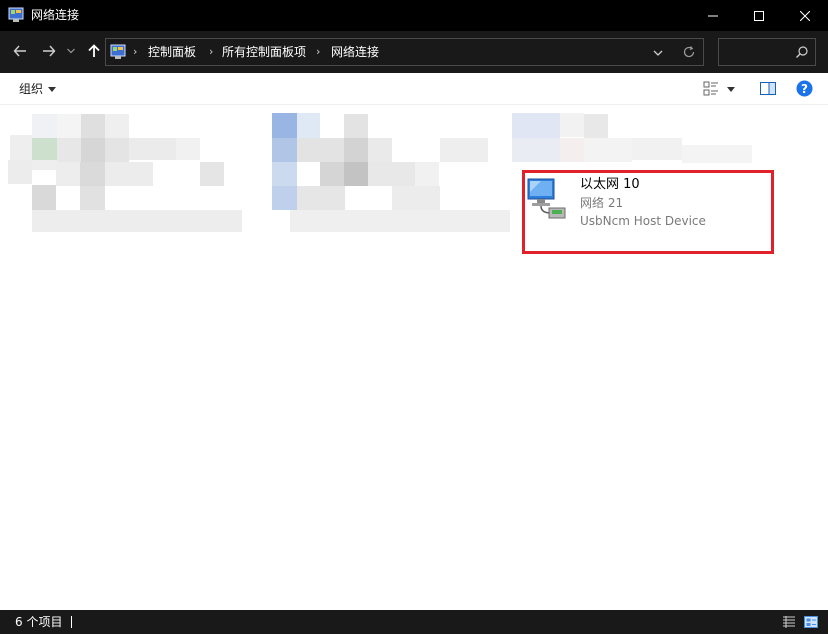 Image resolution: width=828 pixels, height=634 pixels. I want to click on up-button, so click(94, 51).